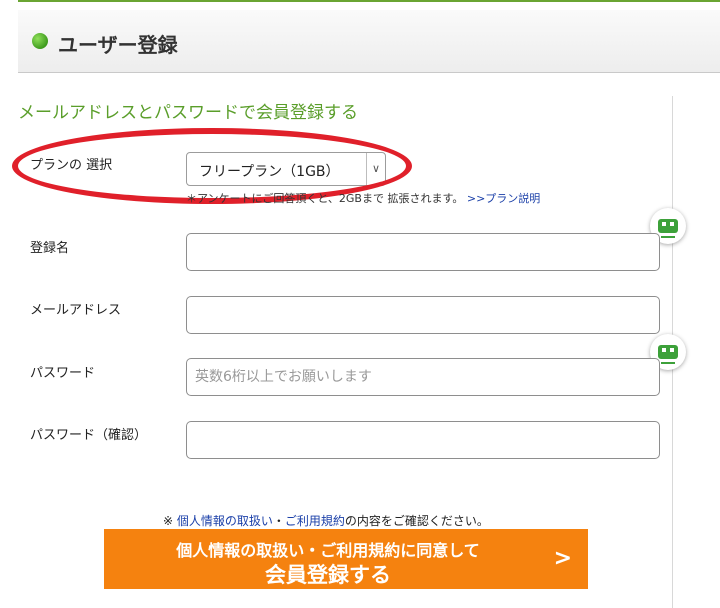 The image size is (720, 608). Describe the element at coordinates (325, 198) in the screenshot. I see `plan-note-text: ＊アンケートにご回答頂くと、2GBまで 拡張されます。` at that location.